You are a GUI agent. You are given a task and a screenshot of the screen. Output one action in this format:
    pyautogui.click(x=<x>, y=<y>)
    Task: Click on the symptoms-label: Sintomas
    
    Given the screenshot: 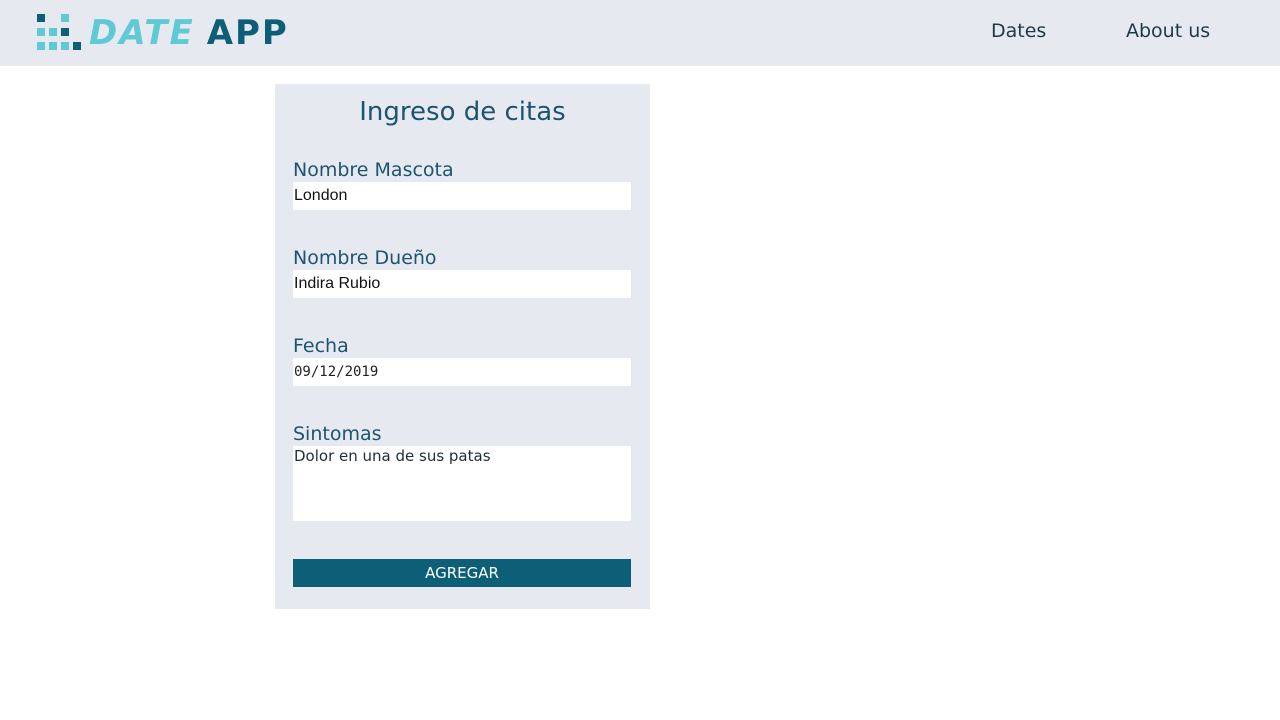 What is the action you would take?
    pyautogui.click(x=337, y=434)
    